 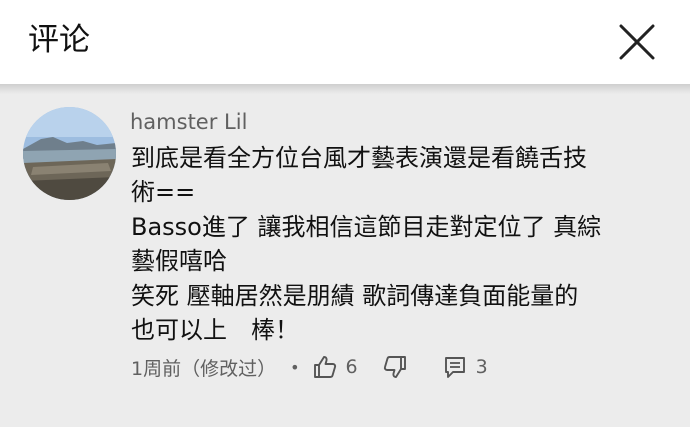 What do you see at coordinates (351, 367) in the screenshot?
I see `like-count: 6` at bounding box center [351, 367].